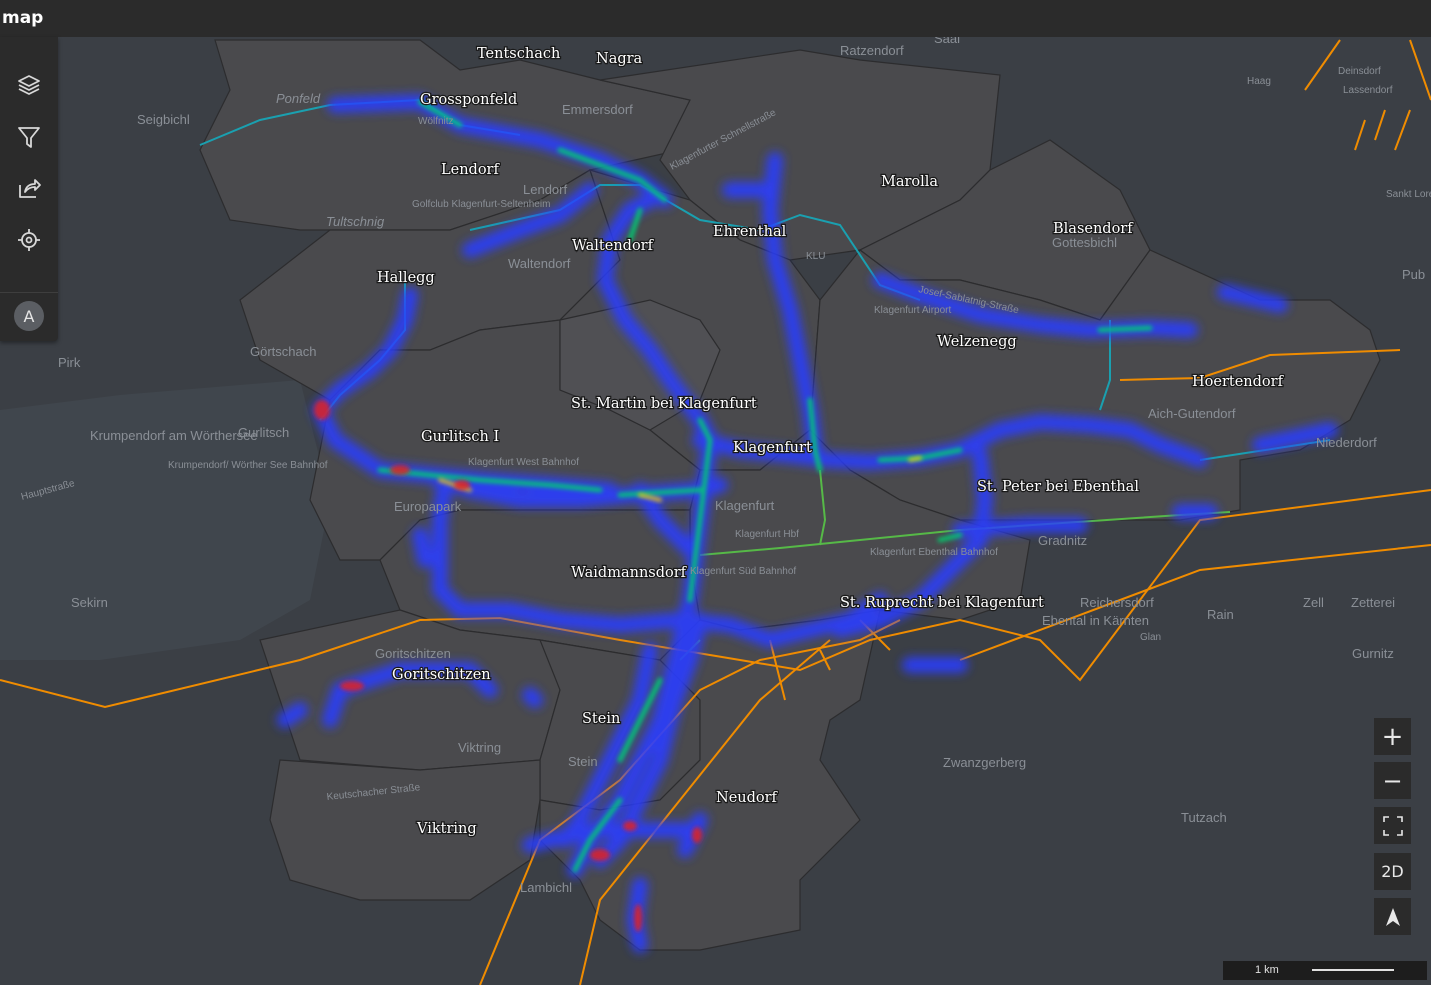 Image resolution: width=1431 pixels, height=985 pixels. Describe the element at coordinates (912, 310) in the screenshot. I see `basemap-label: Klagenfurt Airport` at that location.